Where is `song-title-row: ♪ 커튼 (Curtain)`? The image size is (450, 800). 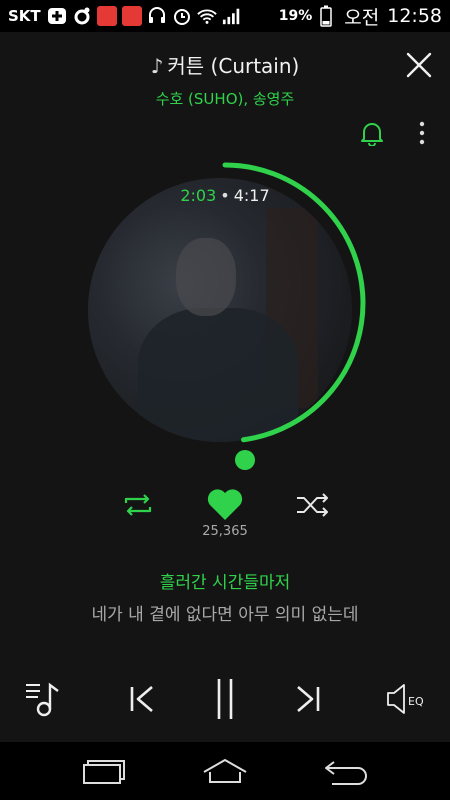
song-title-row: ♪ 커튼 (Curtain) is located at coordinates (225, 64).